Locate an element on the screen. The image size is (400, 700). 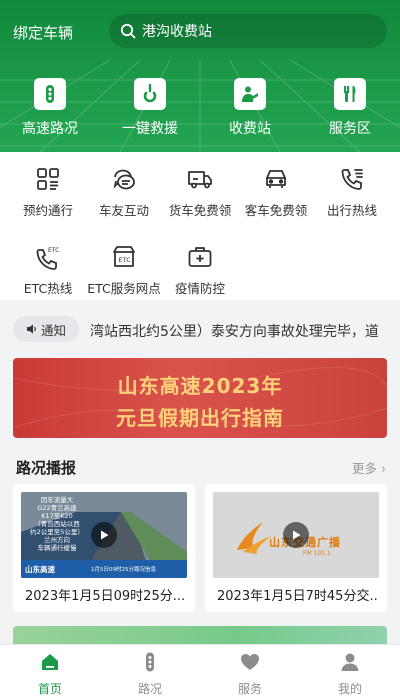
banner-title-line2: 元旦假期出行指南 is located at coordinates (200, 418).